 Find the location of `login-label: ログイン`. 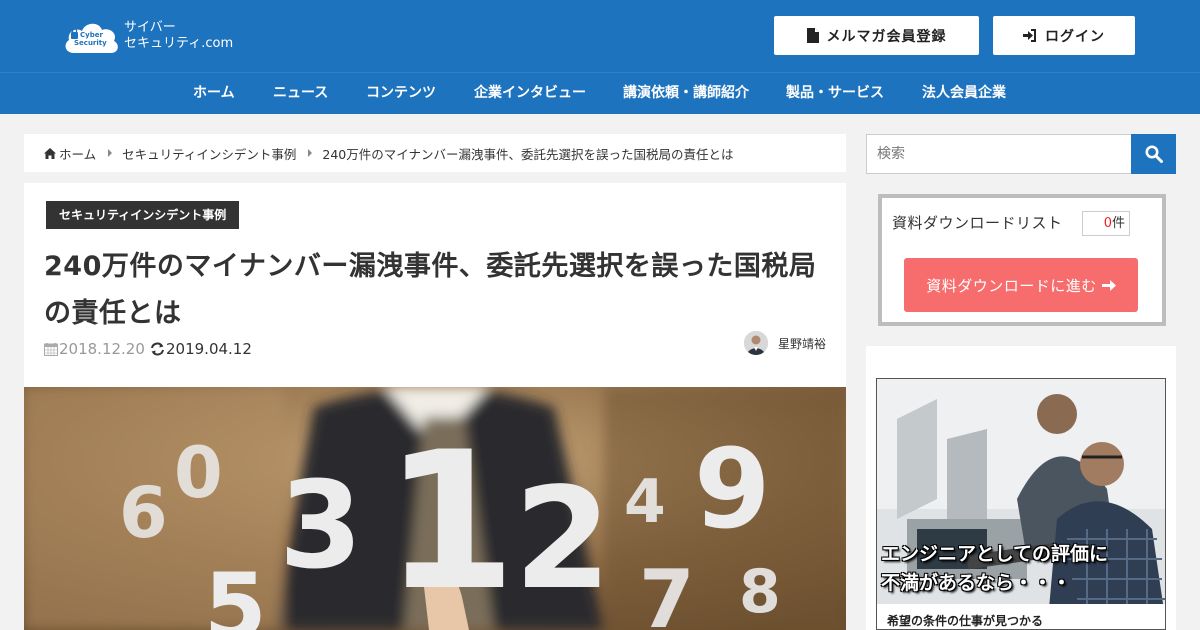

login-label: ログイン is located at coordinates (1075, 36).